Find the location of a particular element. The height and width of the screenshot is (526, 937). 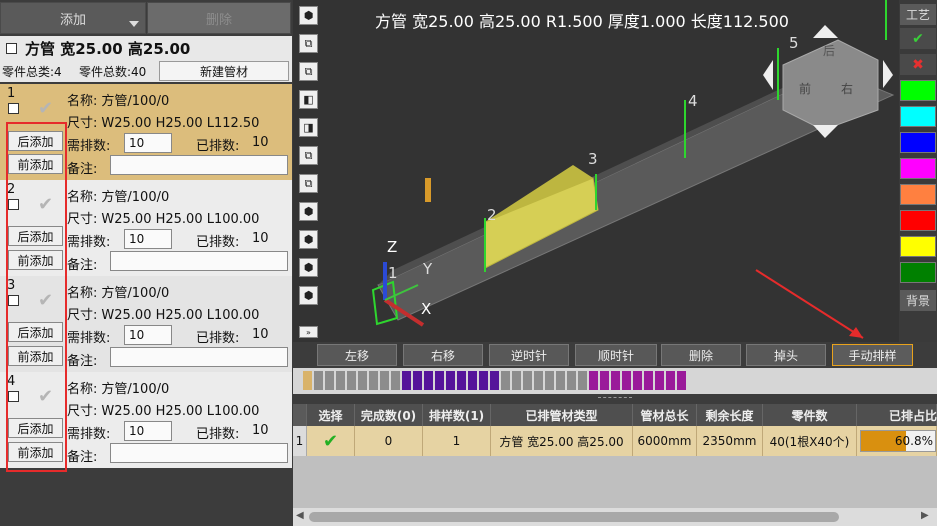

col-part-count: 零件数 is located at coordinates (810, 415).